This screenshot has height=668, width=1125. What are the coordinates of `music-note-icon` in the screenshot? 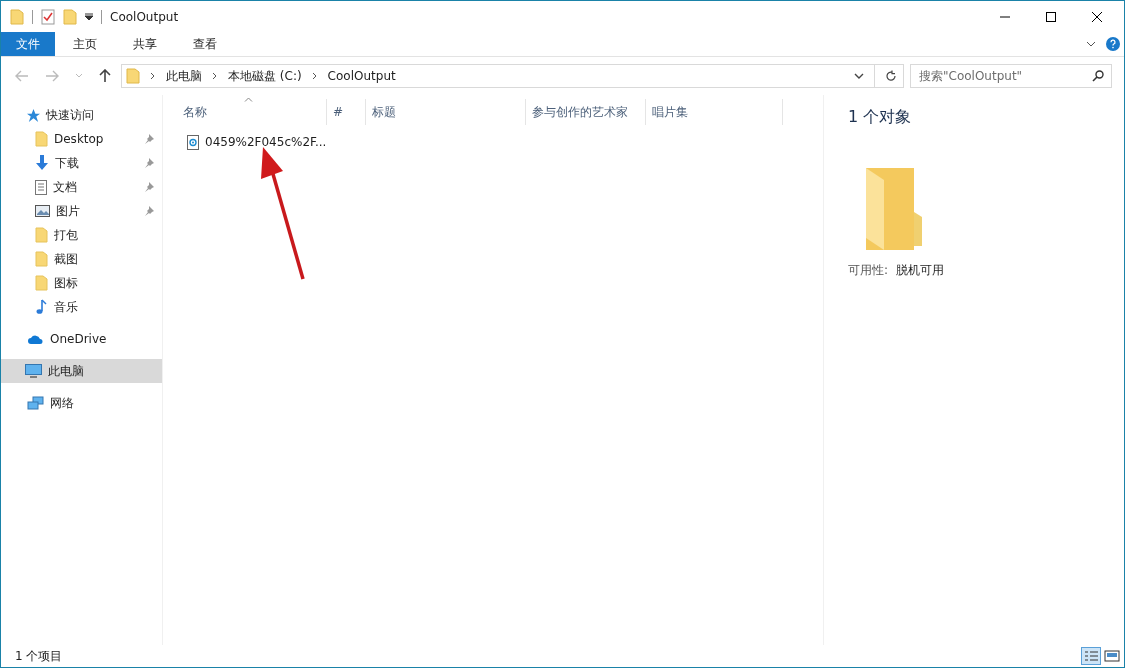 It's located at (41, 307).